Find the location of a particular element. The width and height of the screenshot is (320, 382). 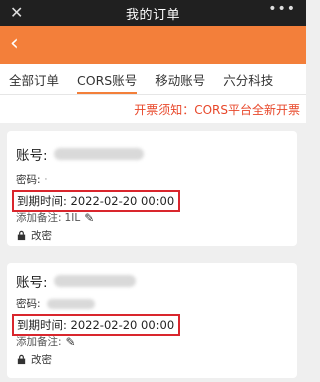

password-row: 密码: · is located at coordinates (31, 179).